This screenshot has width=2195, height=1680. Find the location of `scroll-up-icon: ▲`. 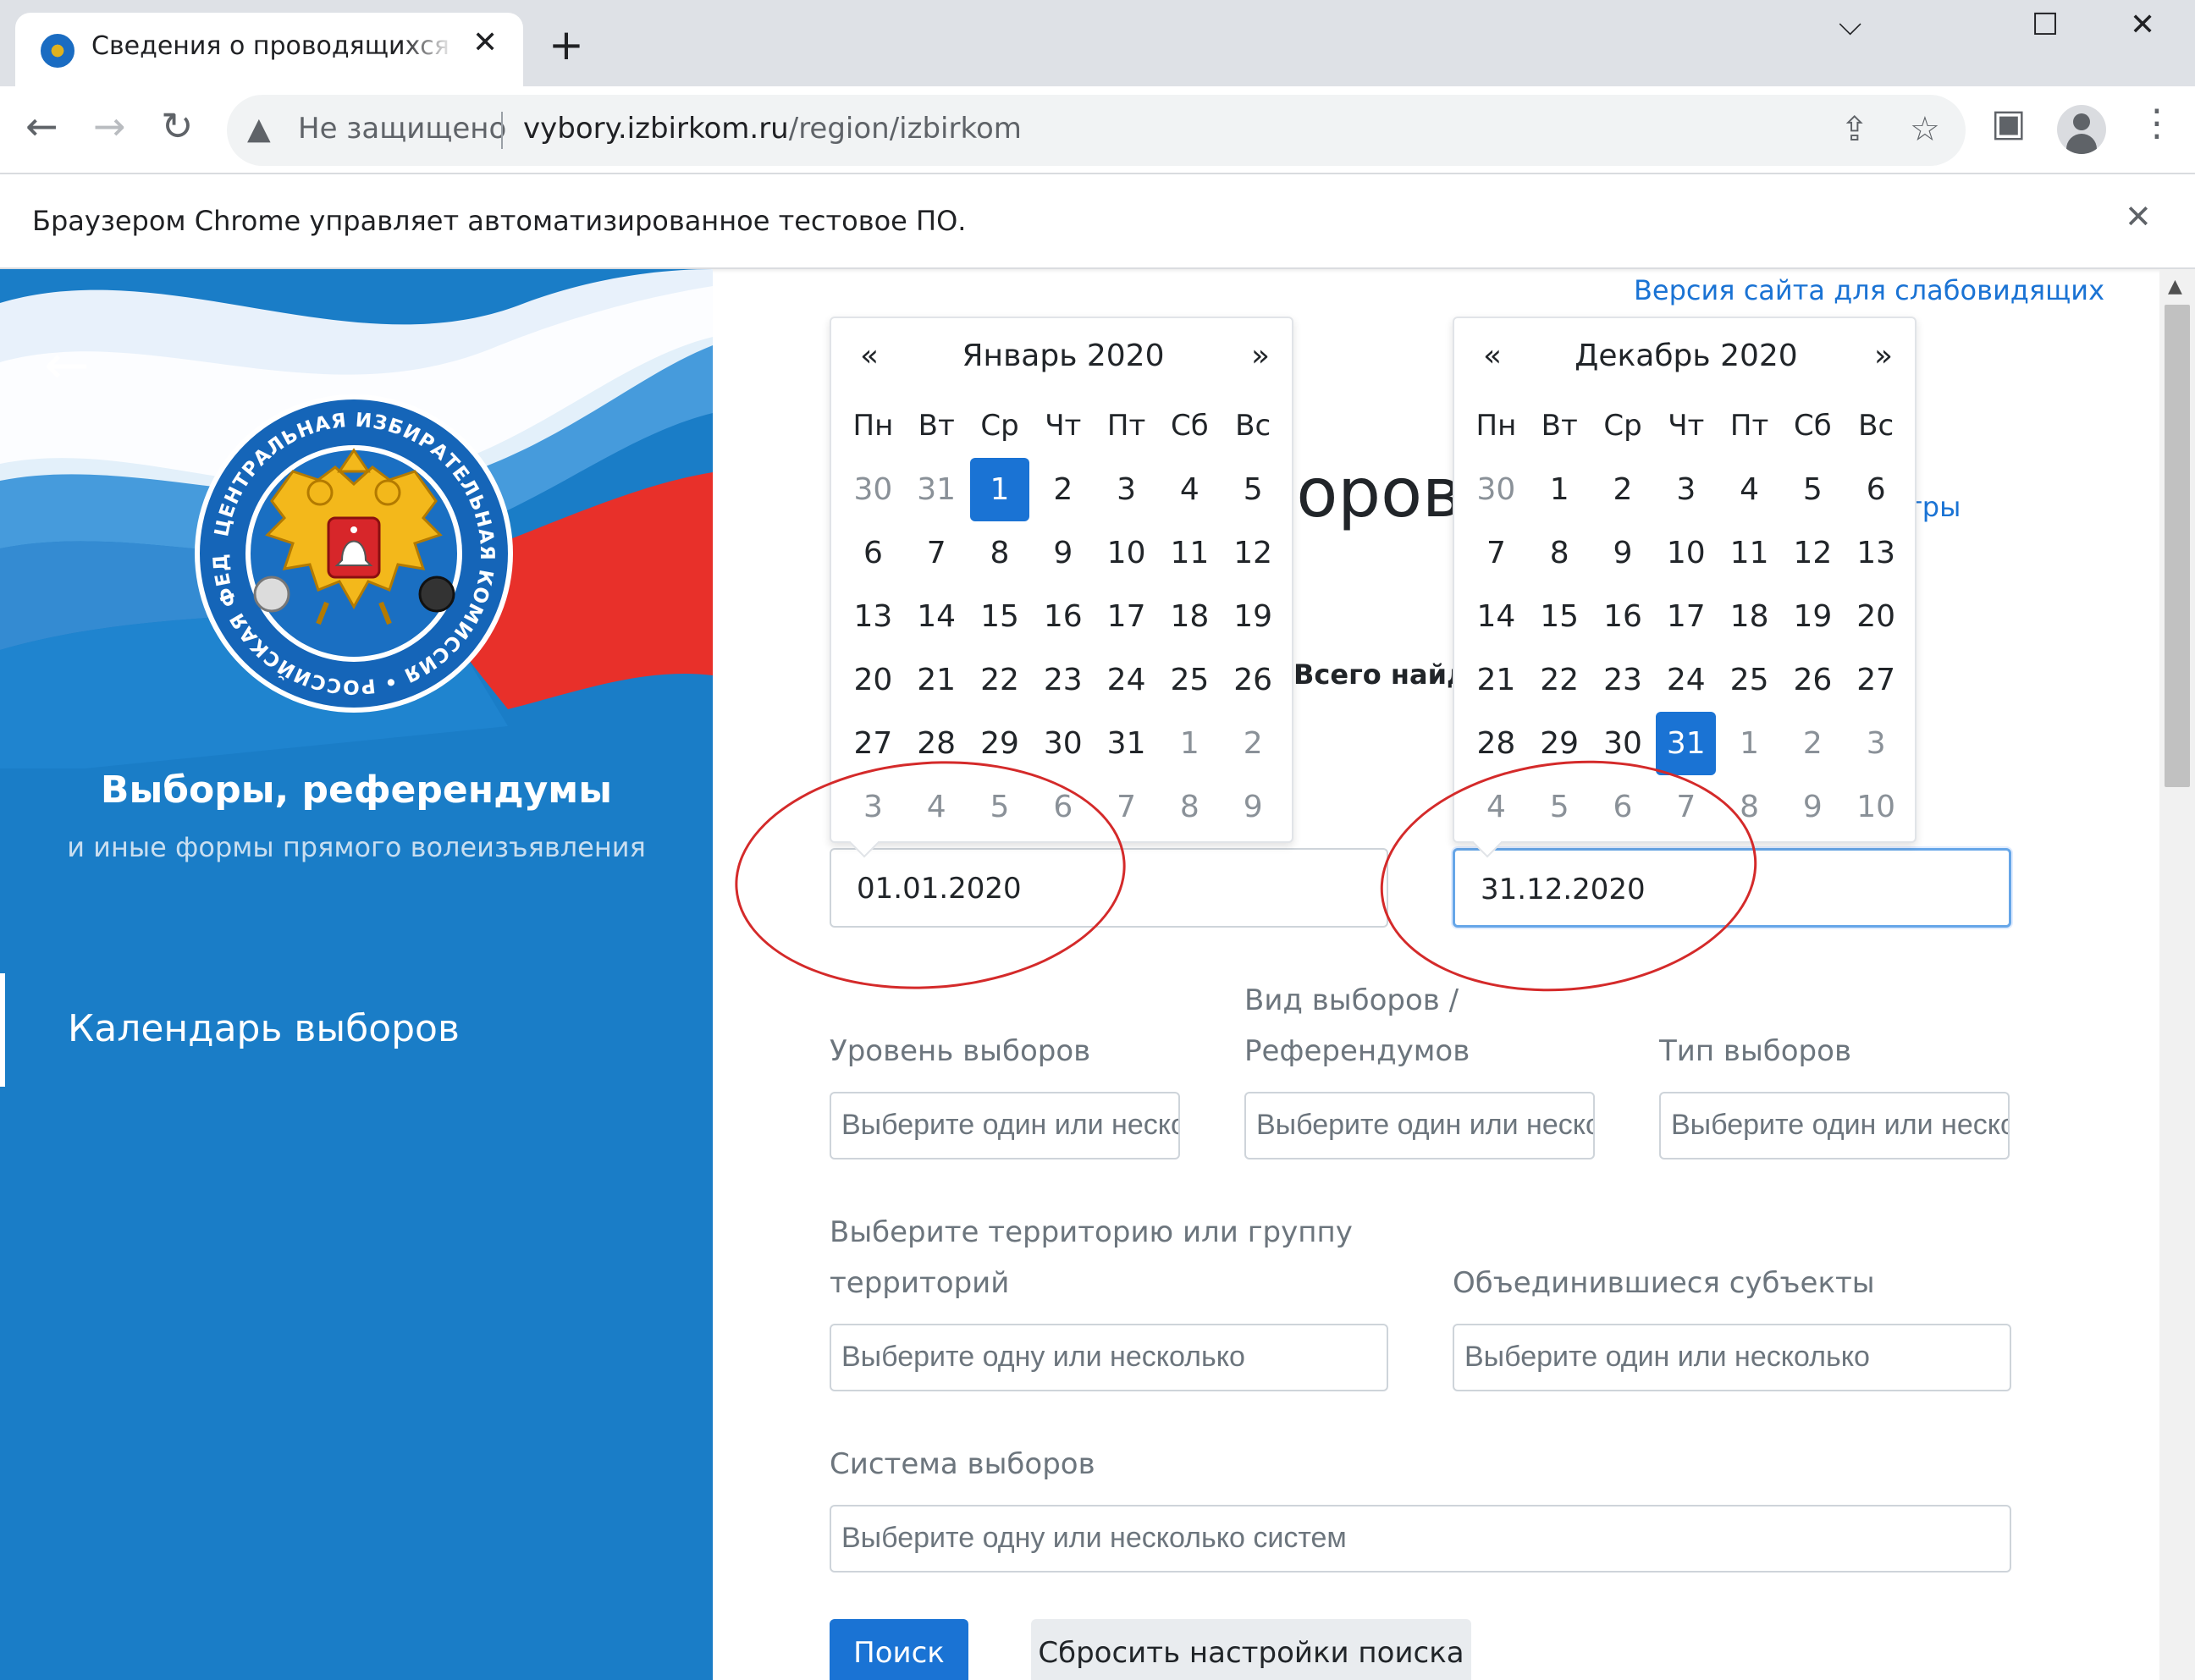

scroll-up-icon: ▲ is located at coordinates (2175, 286).